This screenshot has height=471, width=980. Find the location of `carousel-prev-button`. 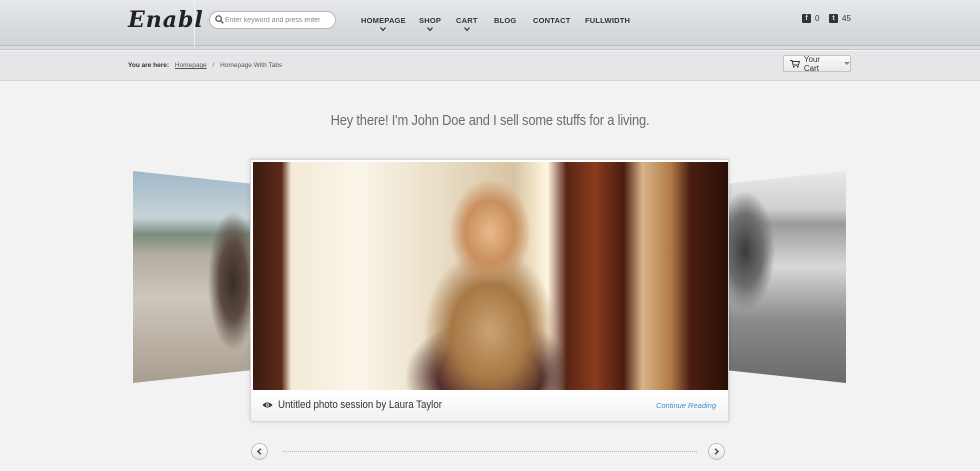

carousel-prev-button is located at coordinates (259, 451).